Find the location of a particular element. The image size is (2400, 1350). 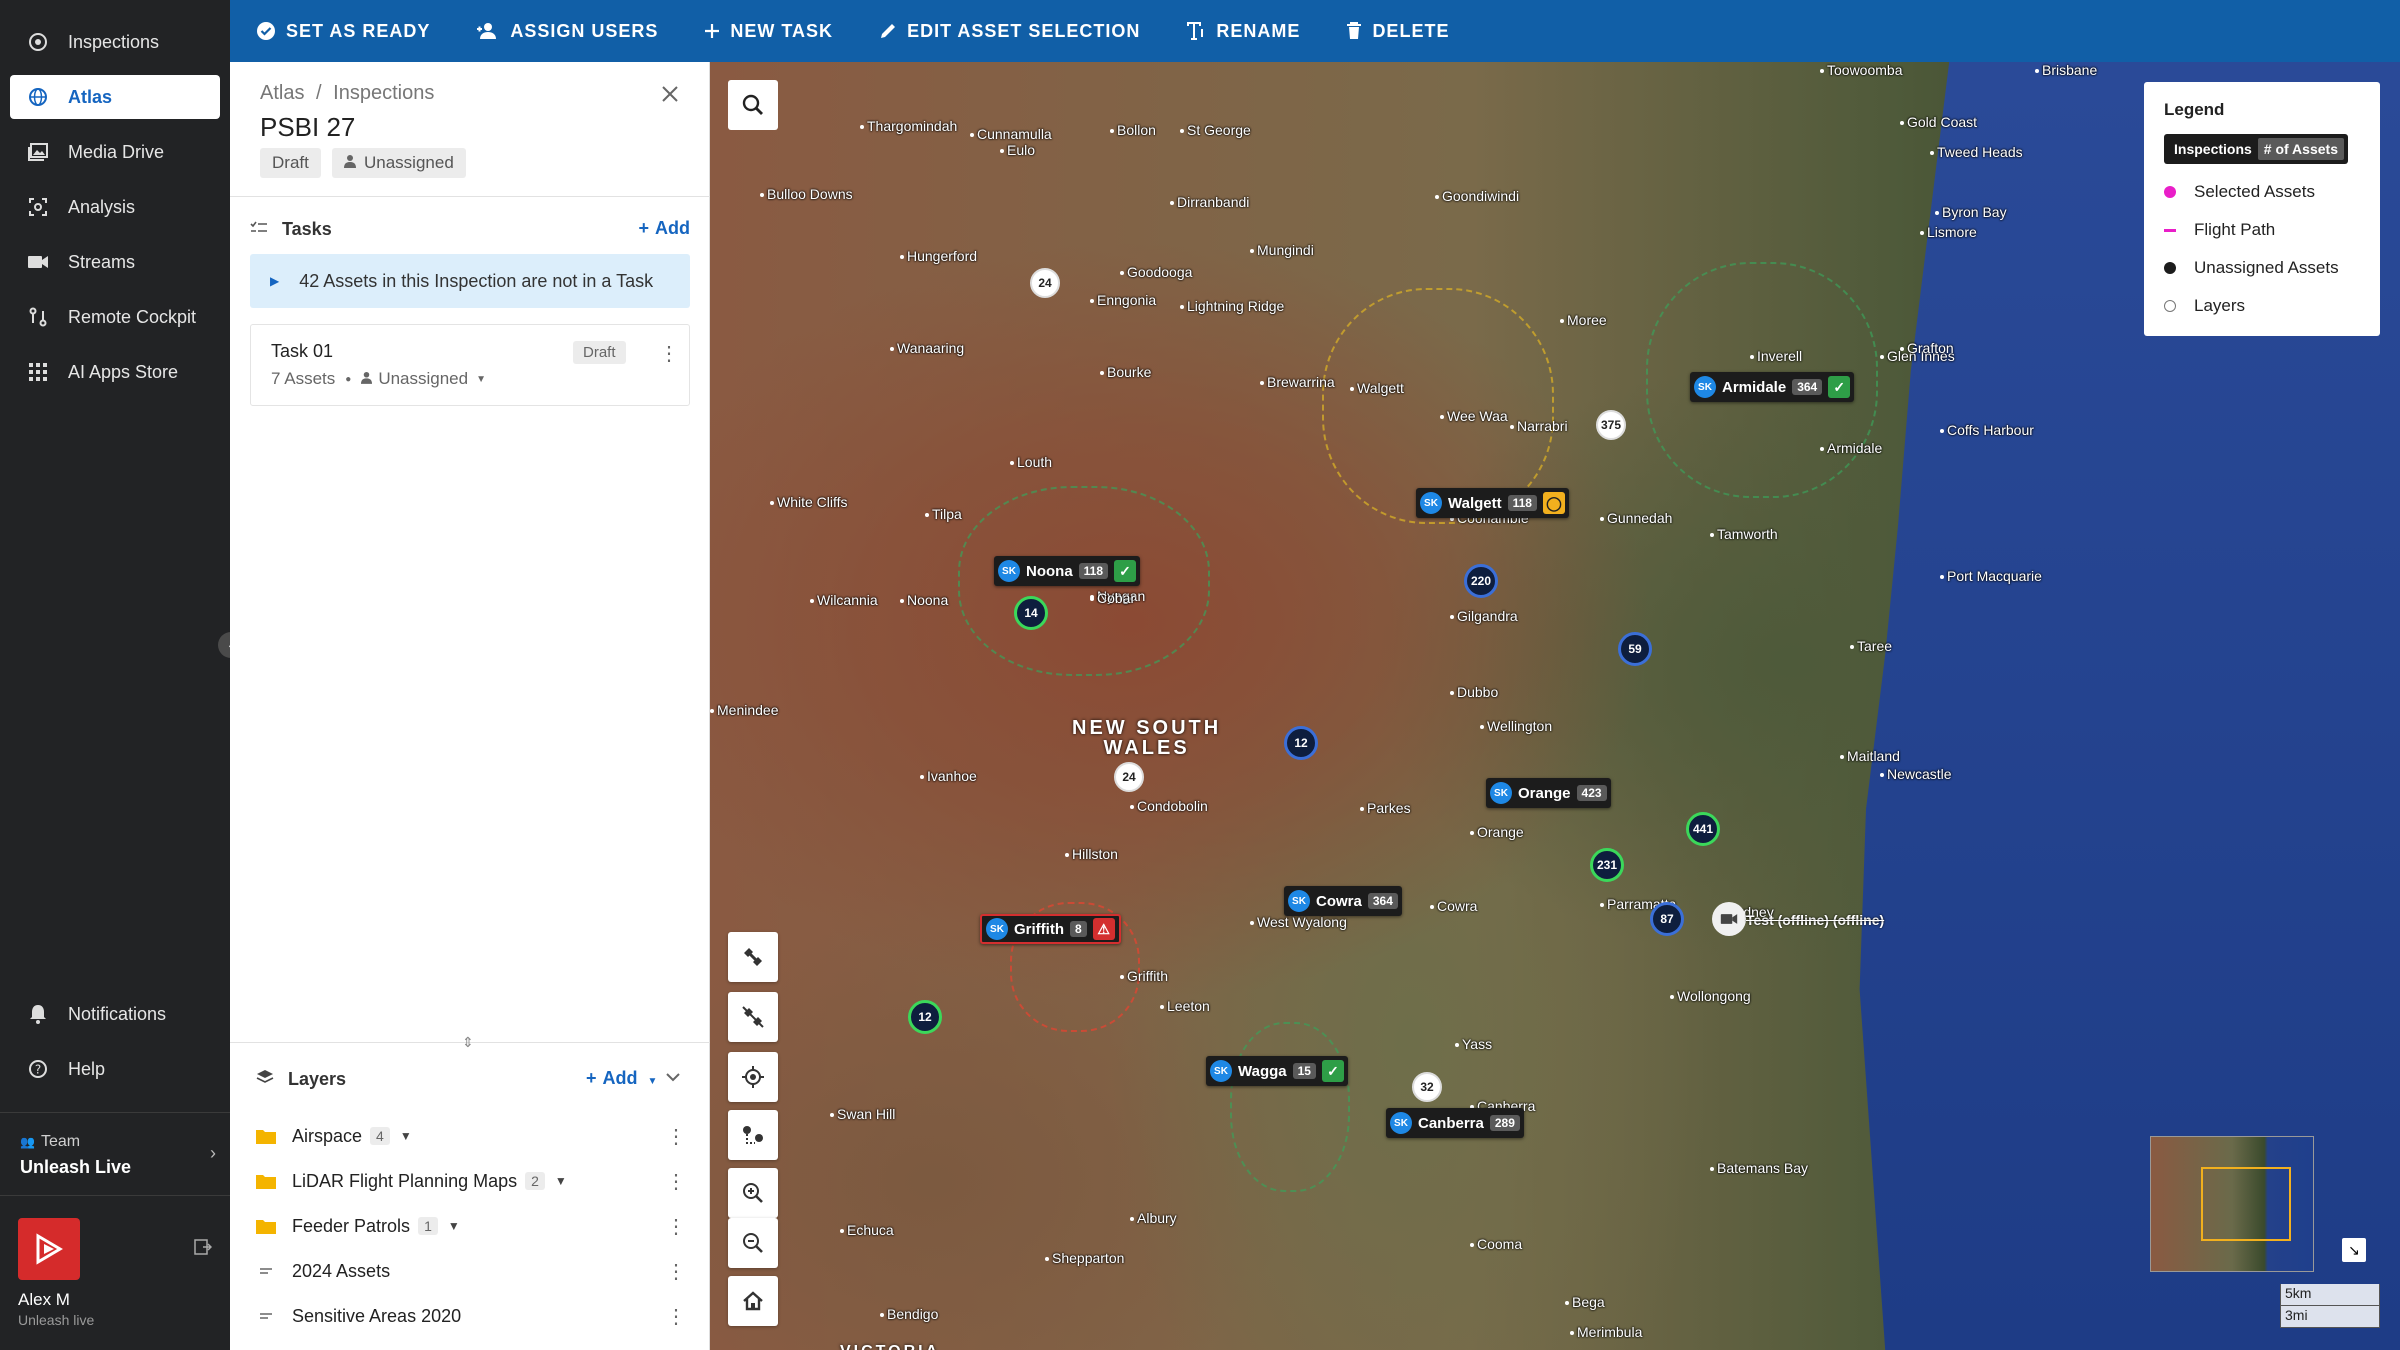

minimap-toggle-icon: ↘ is located at coordinates (2354, 1250).